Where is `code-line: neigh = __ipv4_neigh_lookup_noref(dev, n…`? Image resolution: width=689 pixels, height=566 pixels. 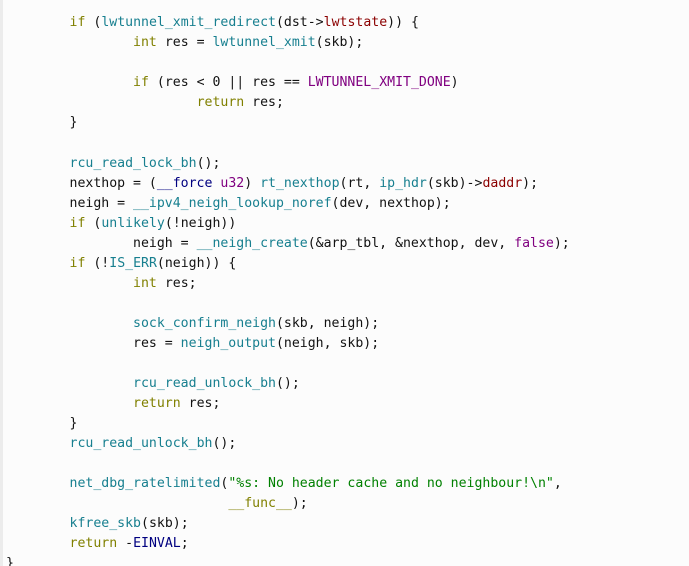 code-line: neigh = __ipv4_neigh_lookup_noref(dev, n… is located at coordinates (347, 204).